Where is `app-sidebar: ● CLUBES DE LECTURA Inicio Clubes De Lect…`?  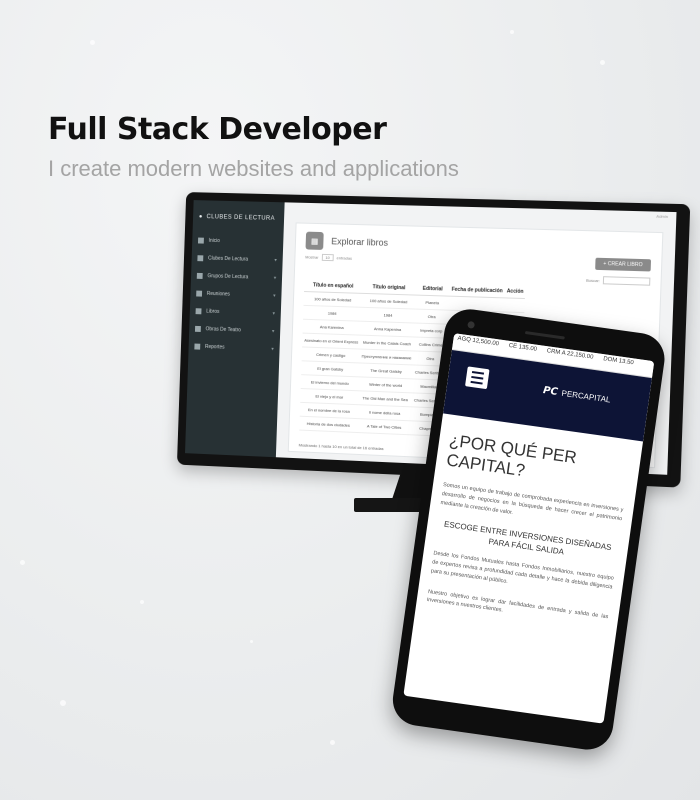
app-sidebar: ● CLUBES DE LECTURA Inicio Clubes De Lect… is located at coordinates (235, 329).